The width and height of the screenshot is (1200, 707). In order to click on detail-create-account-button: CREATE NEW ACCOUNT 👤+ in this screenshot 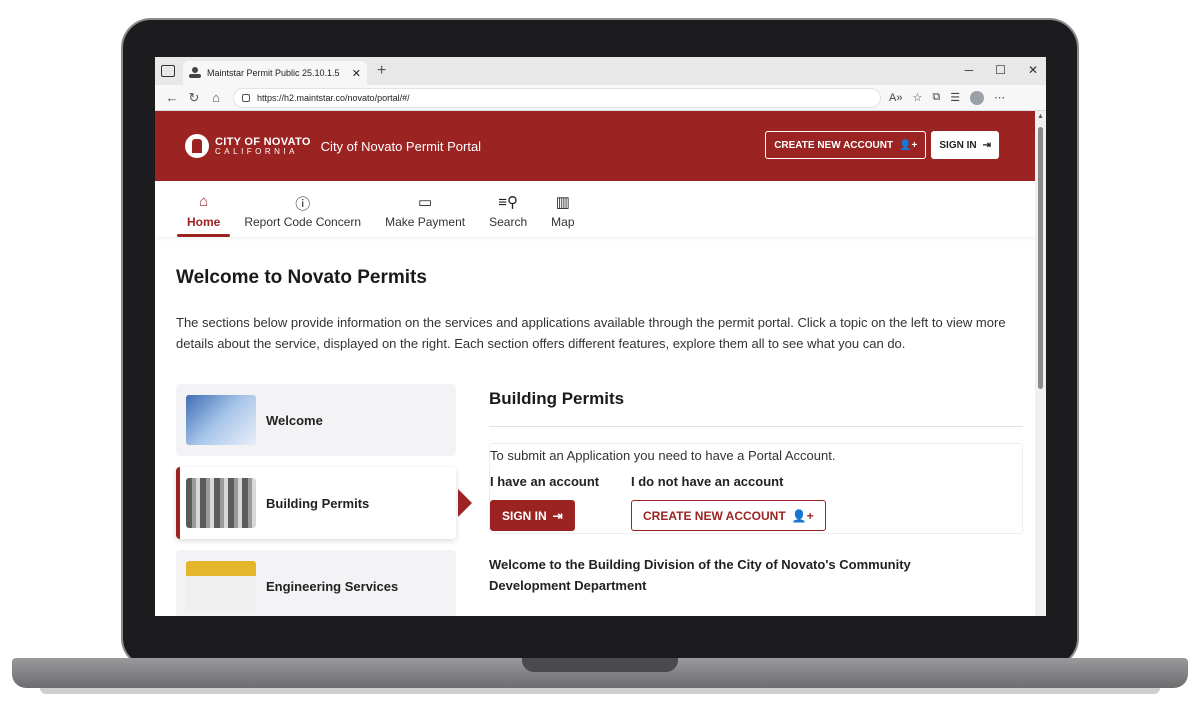, I will do `click(728, 515)`.